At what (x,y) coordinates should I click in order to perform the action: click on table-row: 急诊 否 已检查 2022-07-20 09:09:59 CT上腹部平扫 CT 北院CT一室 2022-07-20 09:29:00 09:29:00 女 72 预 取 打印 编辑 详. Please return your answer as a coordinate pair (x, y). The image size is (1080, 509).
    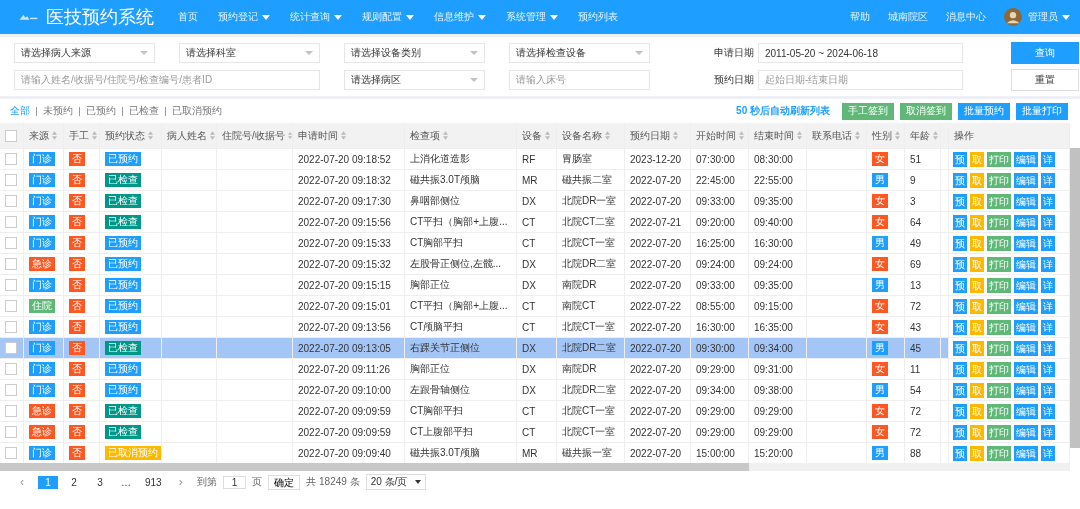
    Looking at the image, I should click on (535, 431).